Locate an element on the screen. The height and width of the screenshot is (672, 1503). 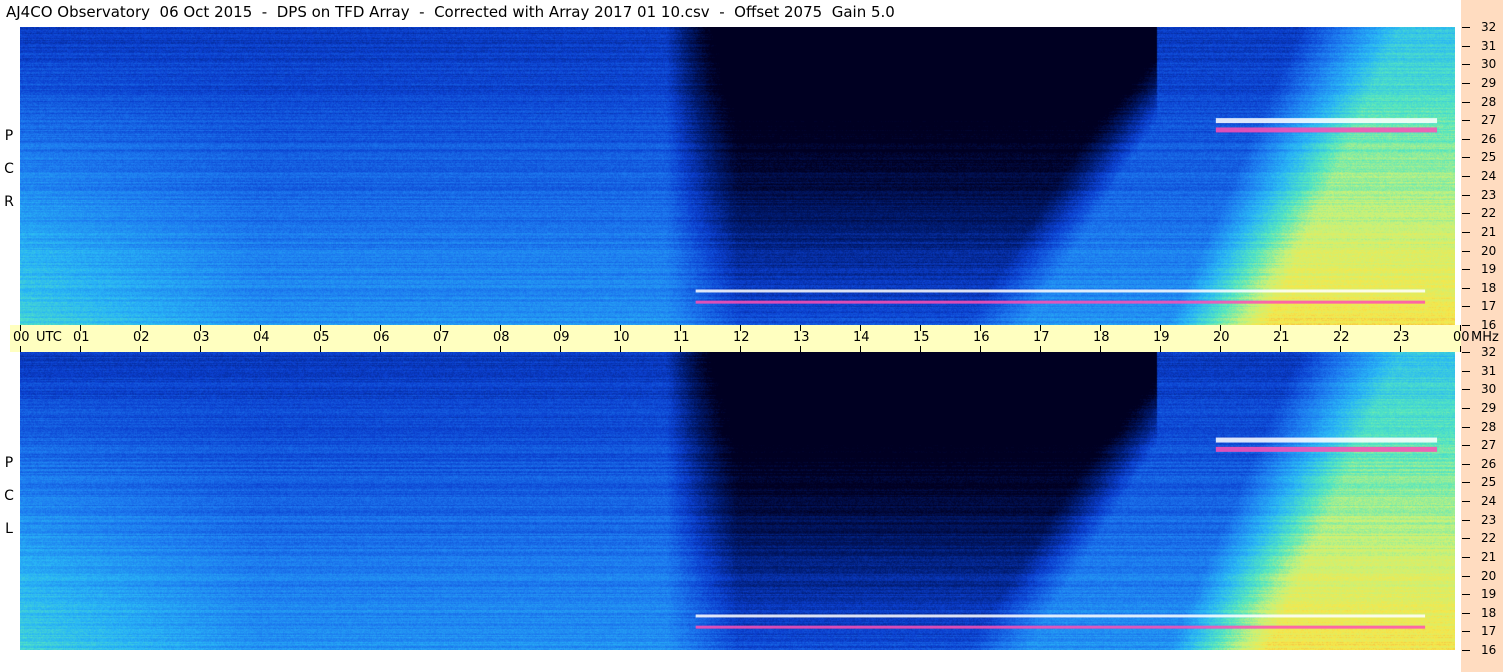
y-tick-label: 28 is located at coordinates (1489, 427).